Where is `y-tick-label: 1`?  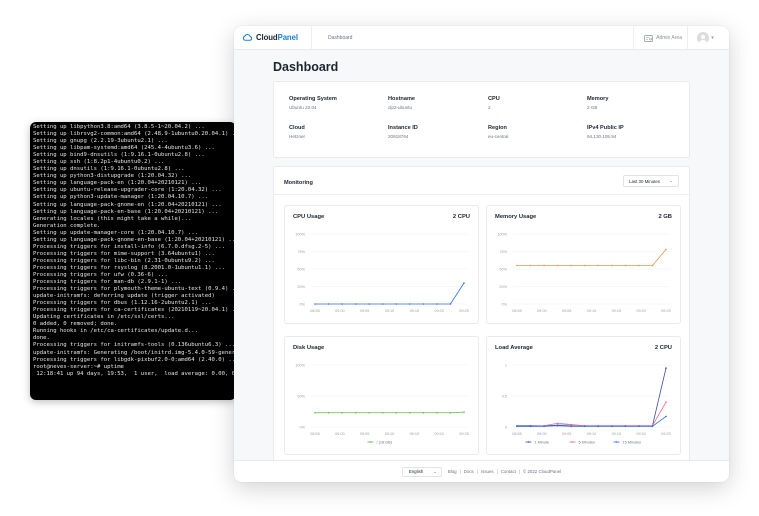 y-tick-label: 1 is located at coordinates (506, 366).